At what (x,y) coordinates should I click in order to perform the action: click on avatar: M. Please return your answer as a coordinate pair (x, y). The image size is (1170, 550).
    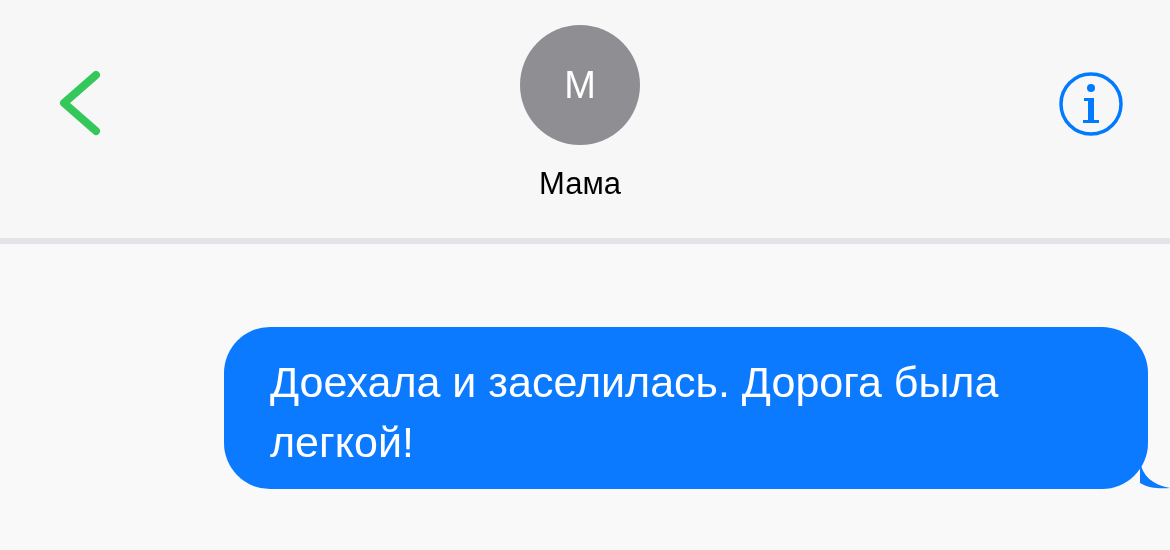
    Looking at the image, I should click on (580, 85).